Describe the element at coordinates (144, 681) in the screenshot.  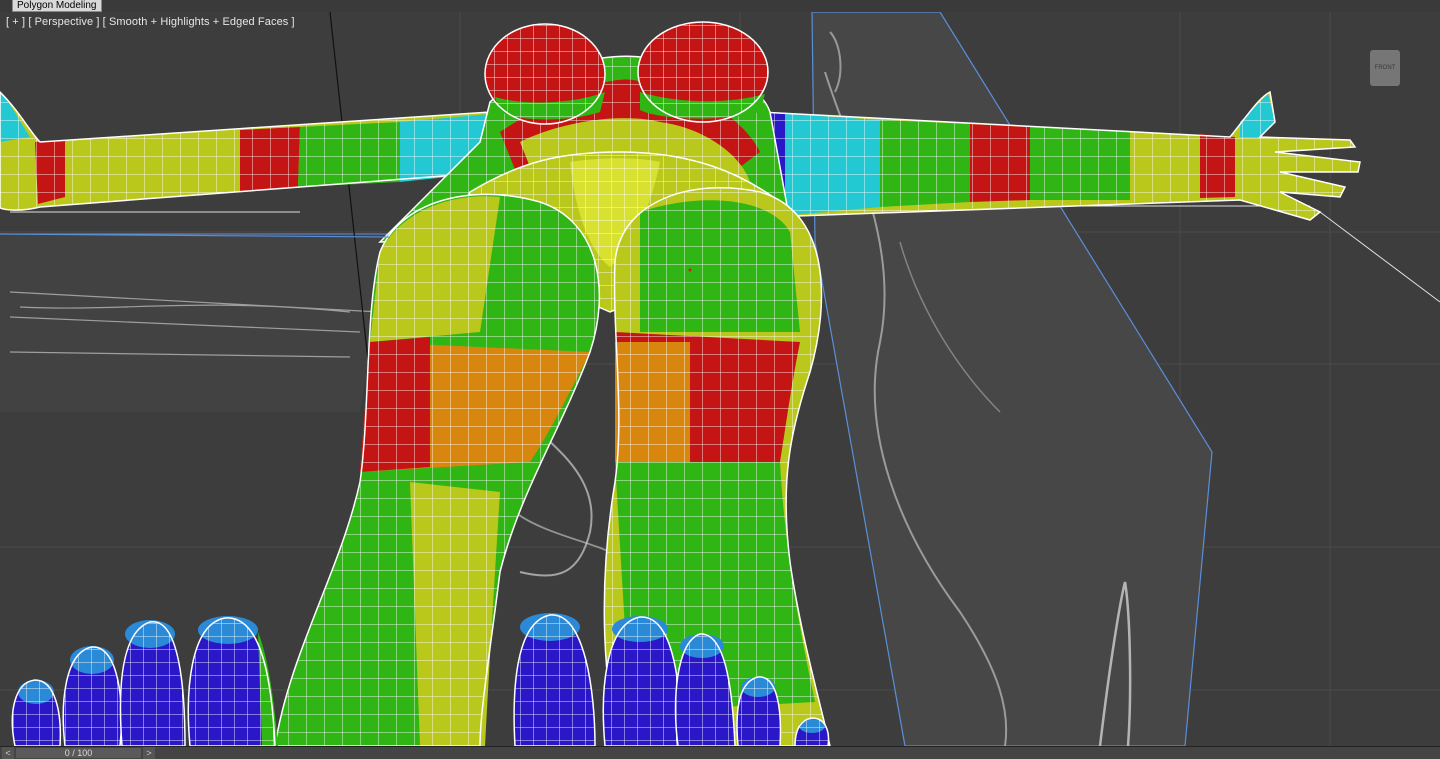
I see `toes-left` at that location.